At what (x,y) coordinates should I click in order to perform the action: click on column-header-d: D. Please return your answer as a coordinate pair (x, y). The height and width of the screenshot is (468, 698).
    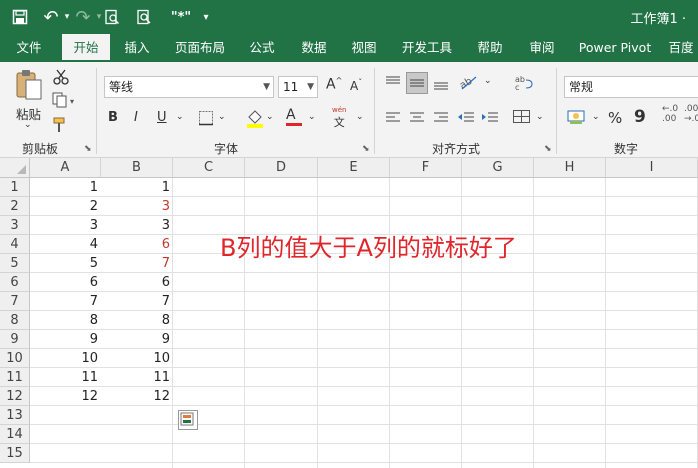
    Looking at the image, I should click on (281, 168).